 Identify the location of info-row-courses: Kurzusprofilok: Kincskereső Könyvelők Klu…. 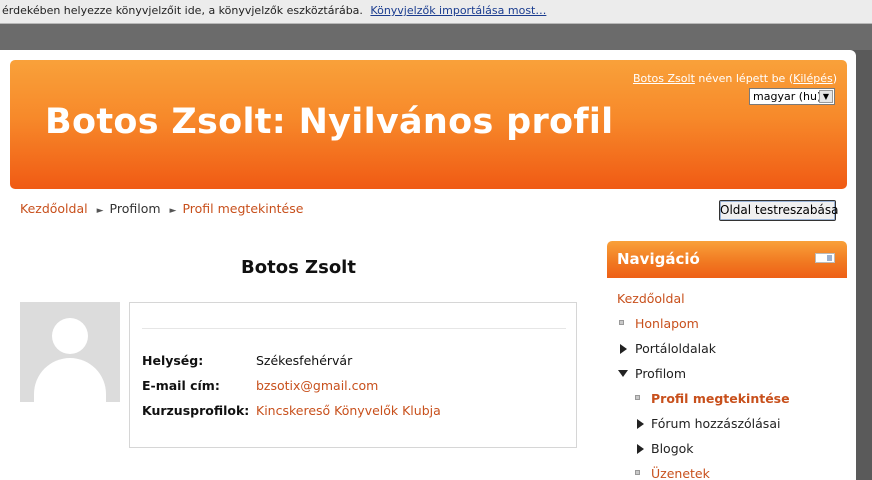
(291, 410).